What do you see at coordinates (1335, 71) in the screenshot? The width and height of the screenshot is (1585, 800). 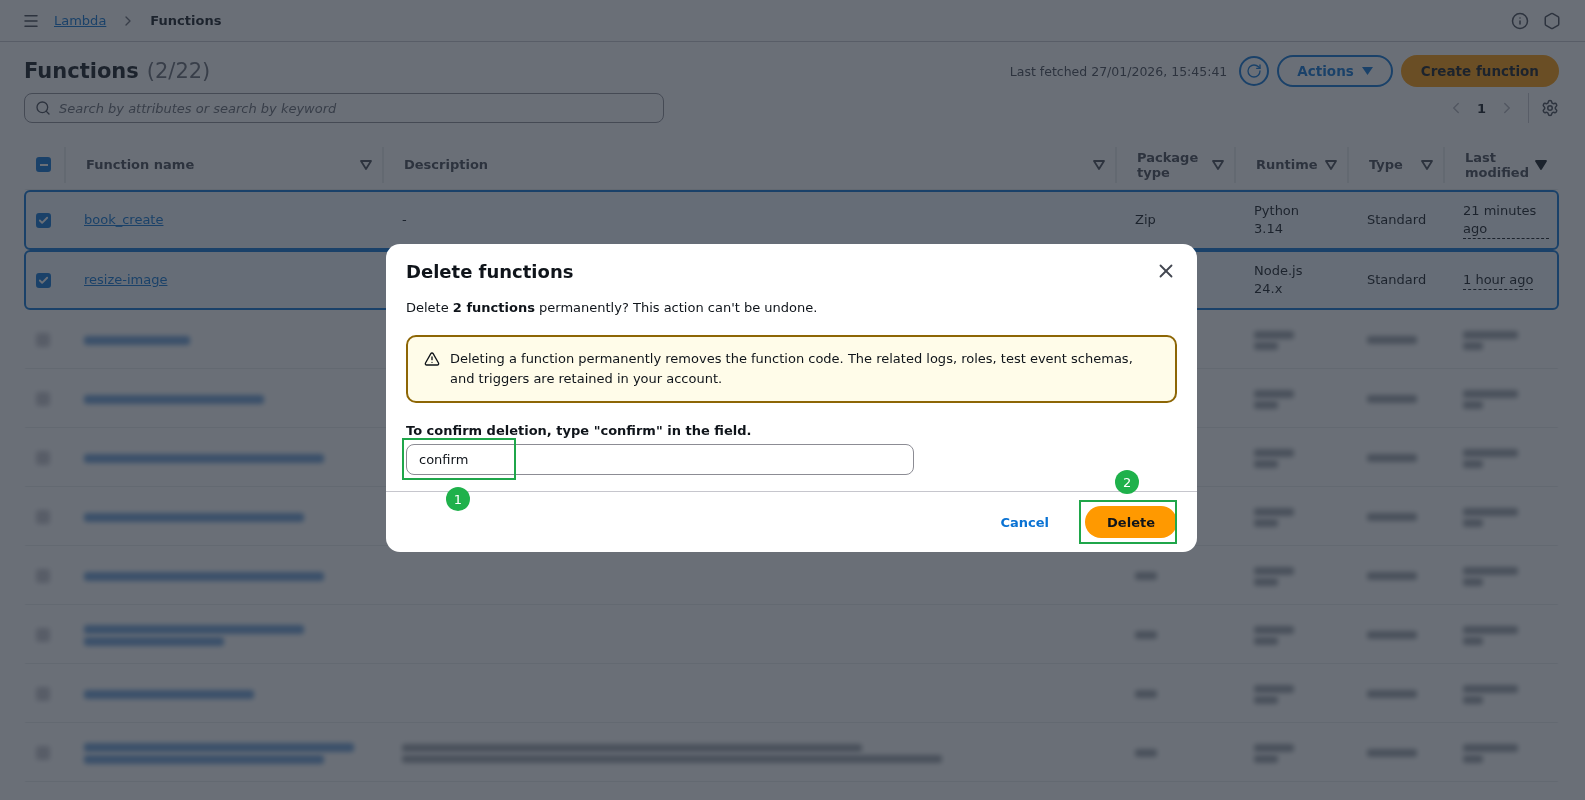 I see `actions-button: Actions` at bounding box center [1335, 71].